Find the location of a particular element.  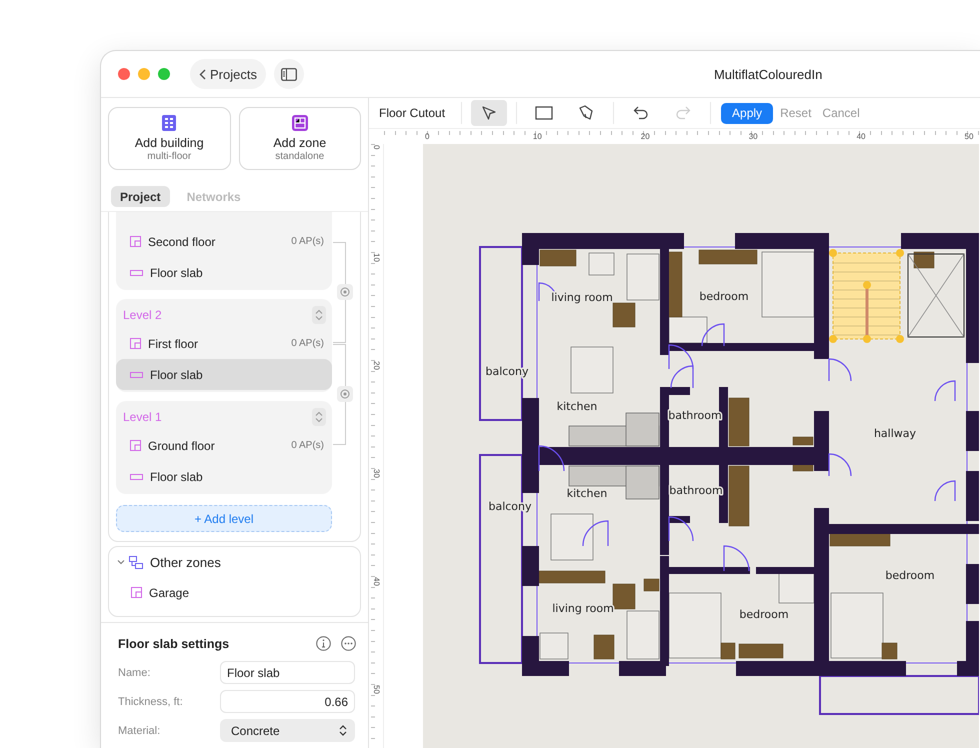

undo-icon is located at coordinates (641, 113).